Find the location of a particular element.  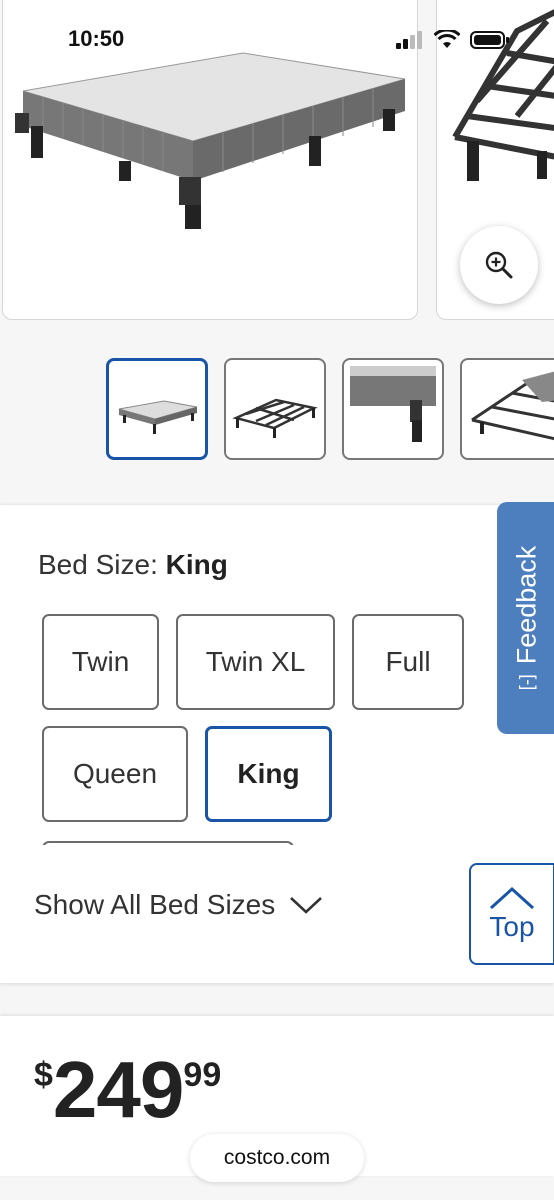

feedback-tab: [-] Feedback is located at coordinates (525, 618).